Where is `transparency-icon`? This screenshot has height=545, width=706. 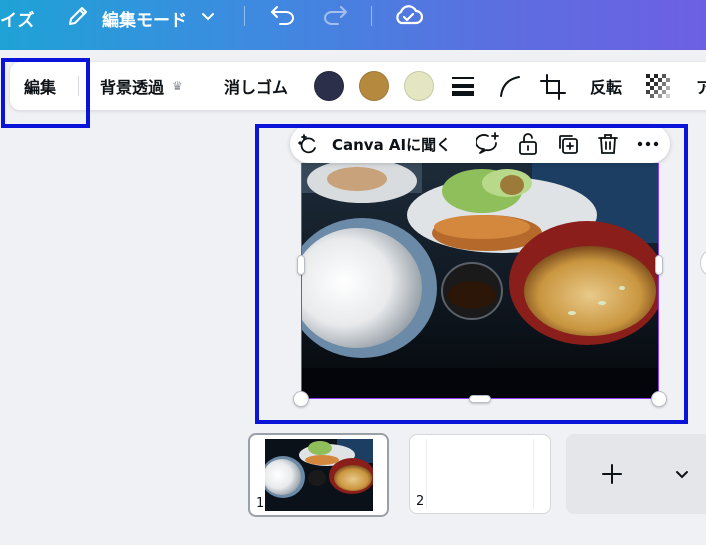
transparency-icon is located at coordinates (658, 86).